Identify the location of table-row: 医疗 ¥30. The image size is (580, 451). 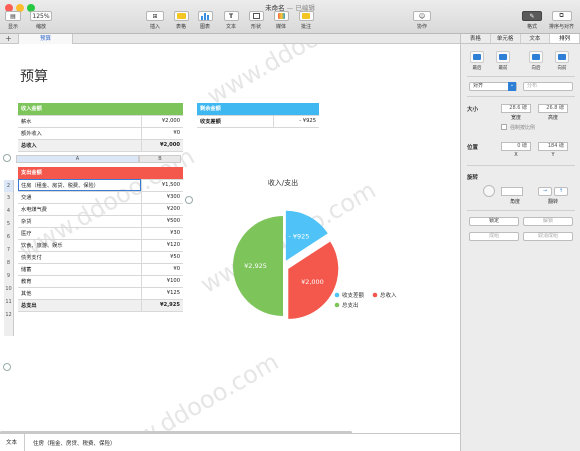
(100, 233).